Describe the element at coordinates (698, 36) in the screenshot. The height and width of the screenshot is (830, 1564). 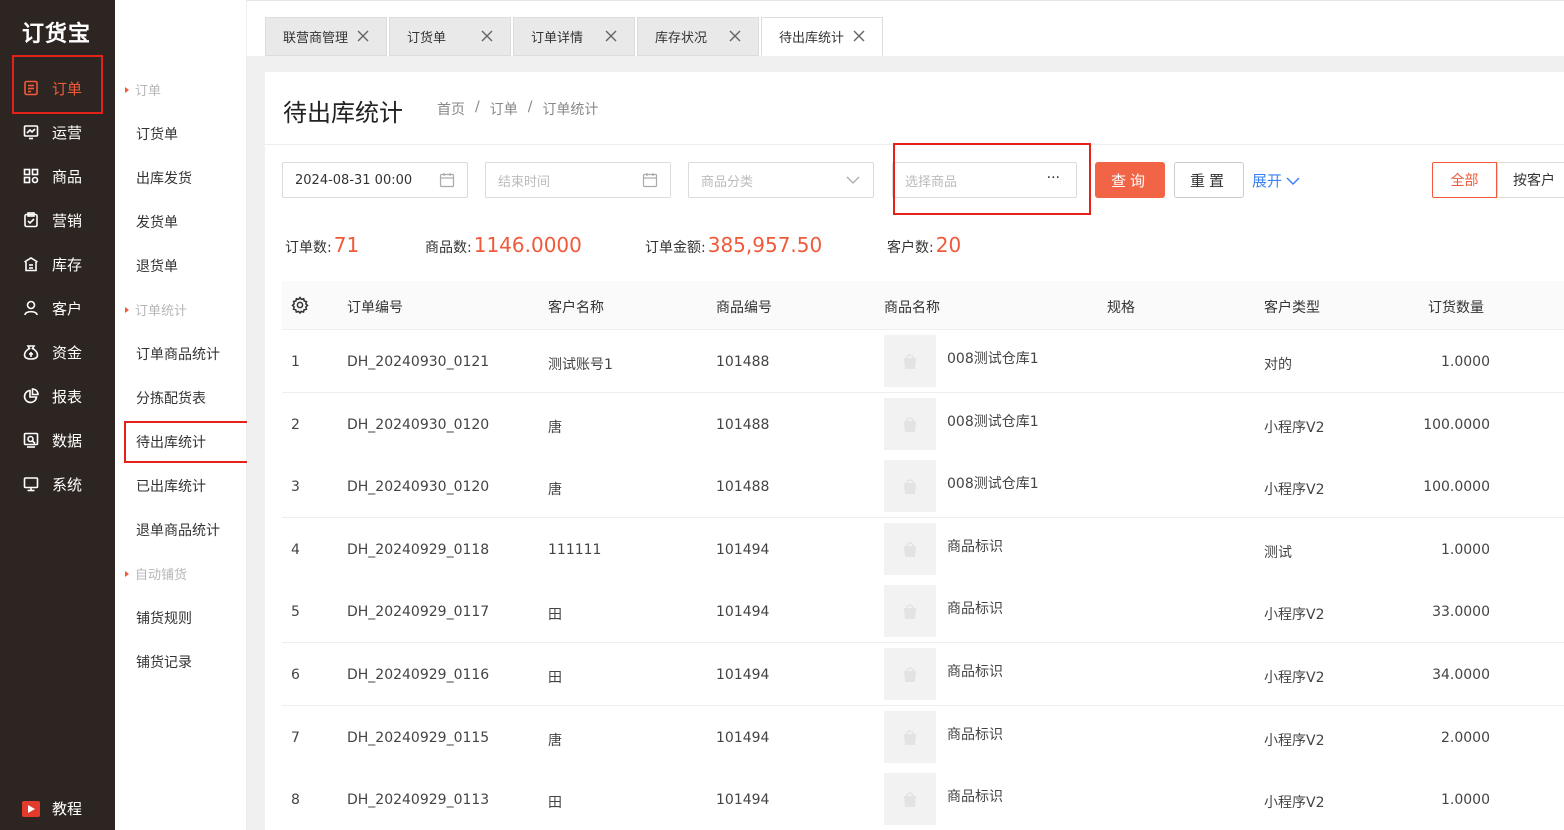
I see `tab-inventory-status: 库存状况` at that location.